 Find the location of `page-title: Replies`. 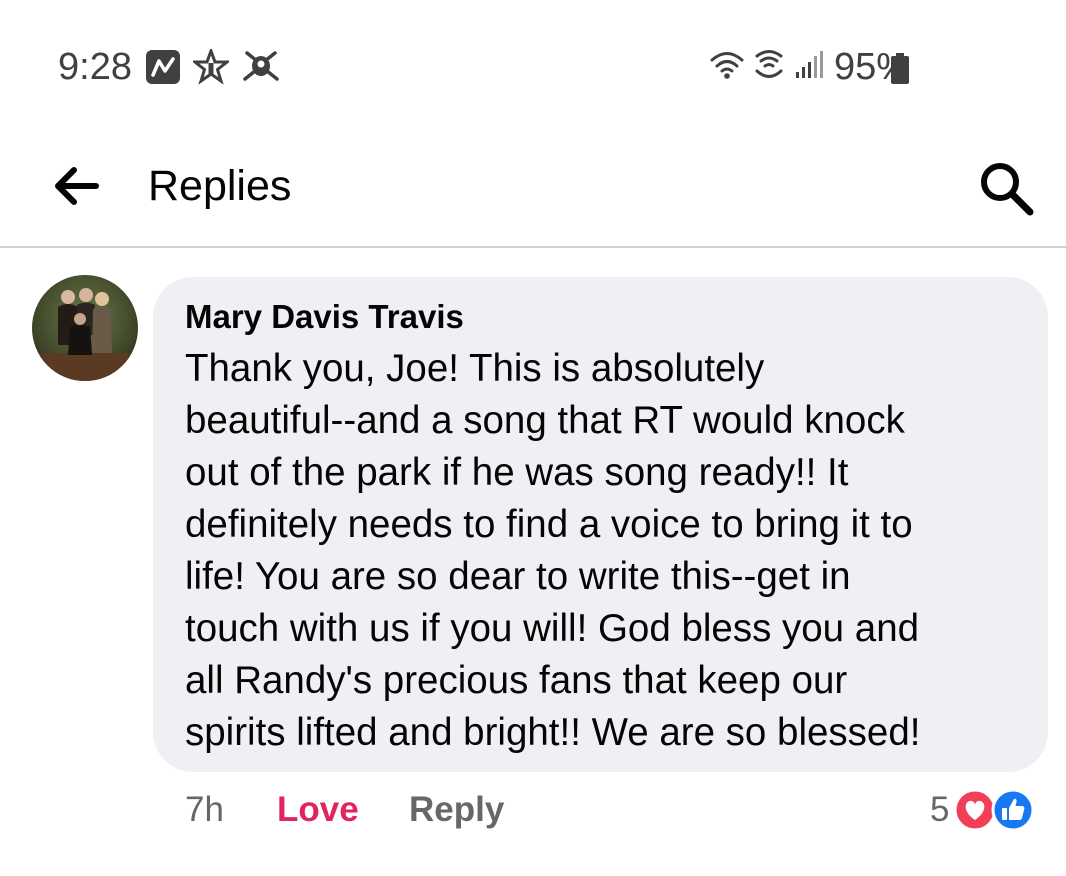

page-title: Replies is located at coordinates (220, 186).